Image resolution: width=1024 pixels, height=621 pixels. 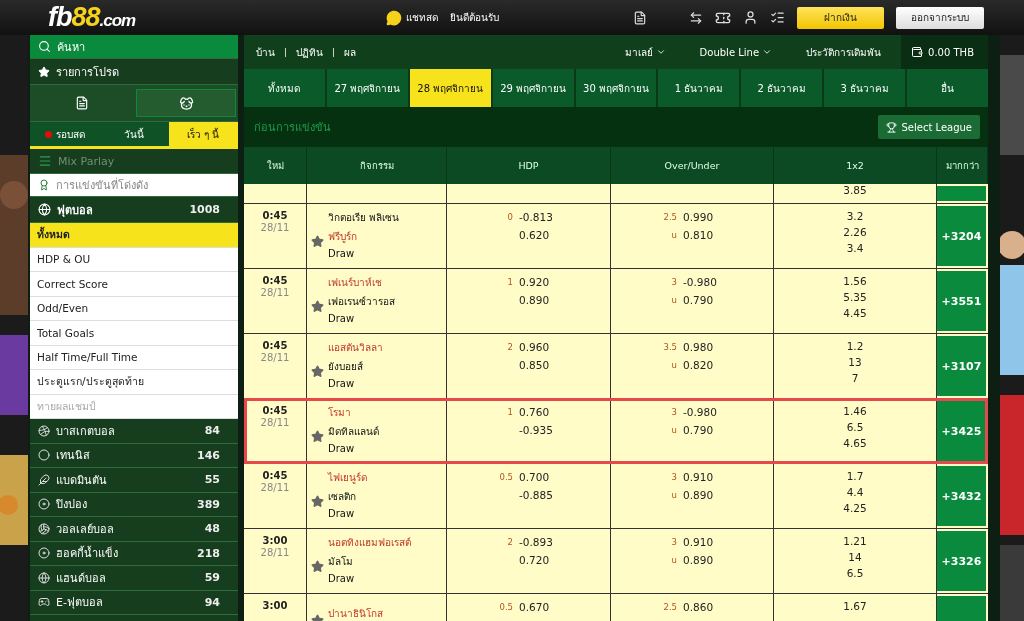 What do you see at coordinates (92, 17) in the screenshot?
I see `logo: fb88.com` at bounding box center [92, 17].